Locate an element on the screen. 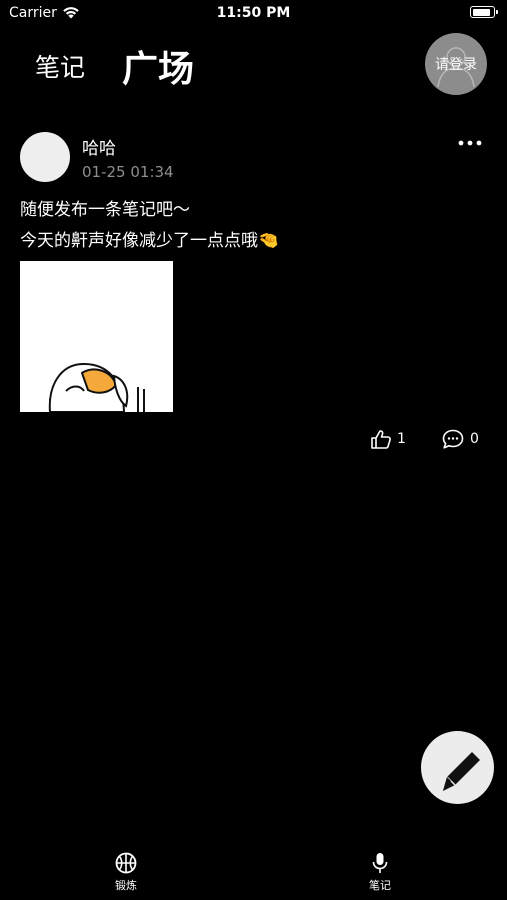  pen-icon is located at coordinates (461, 771).